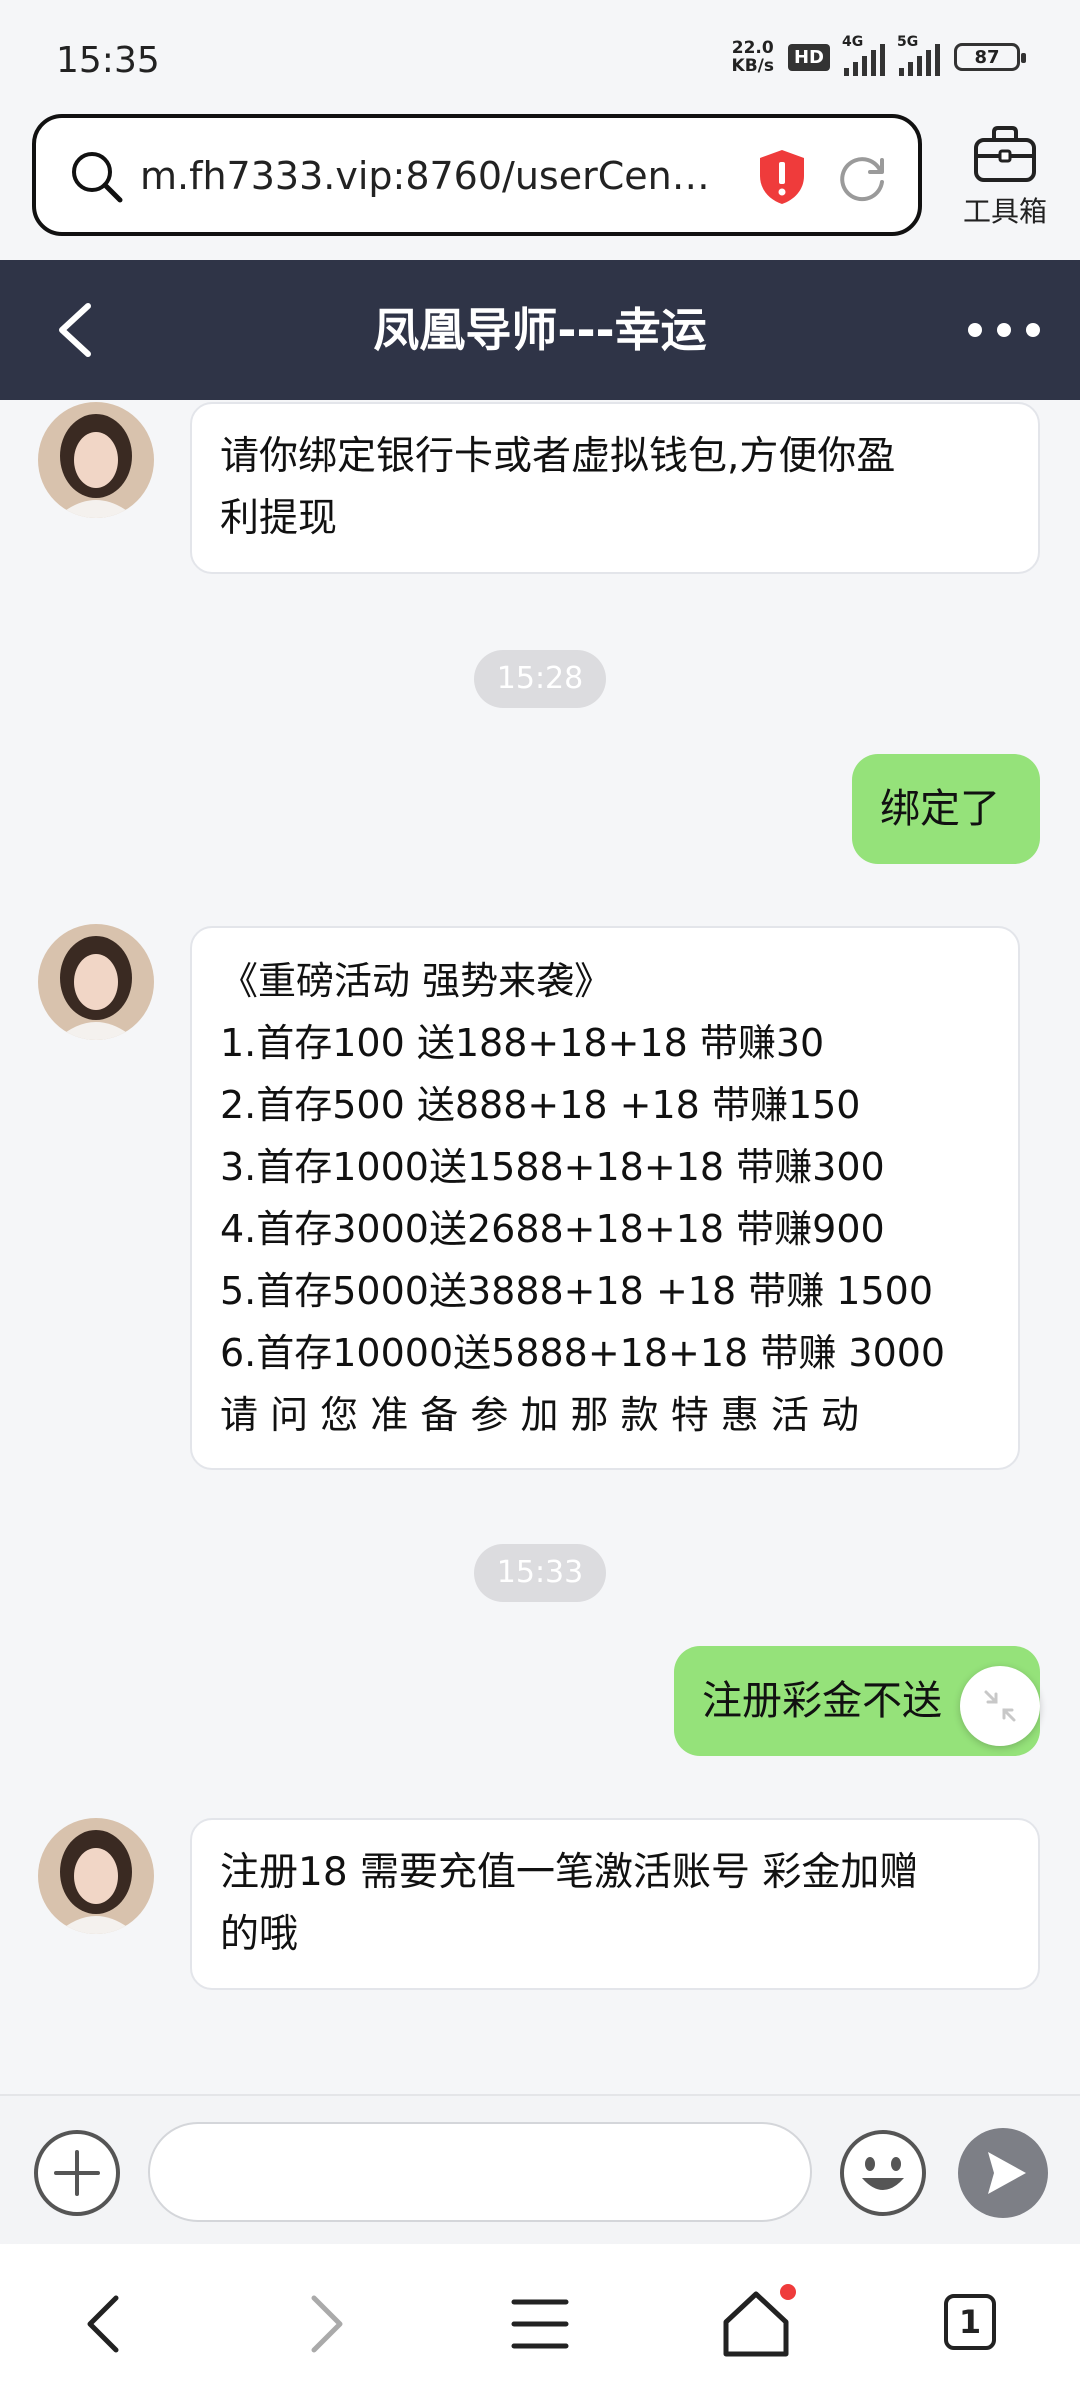  What do you see at coordinates (540, 1573) in the screenshot?
I see `timestamp-badge: 15:33` at bounding box center [540, 1573].